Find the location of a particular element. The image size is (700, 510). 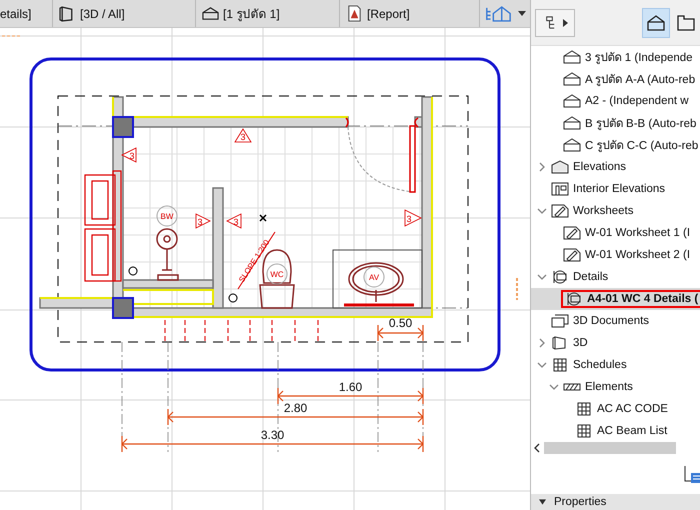

navigator-item: Elements is located at coordinates (615, 387).